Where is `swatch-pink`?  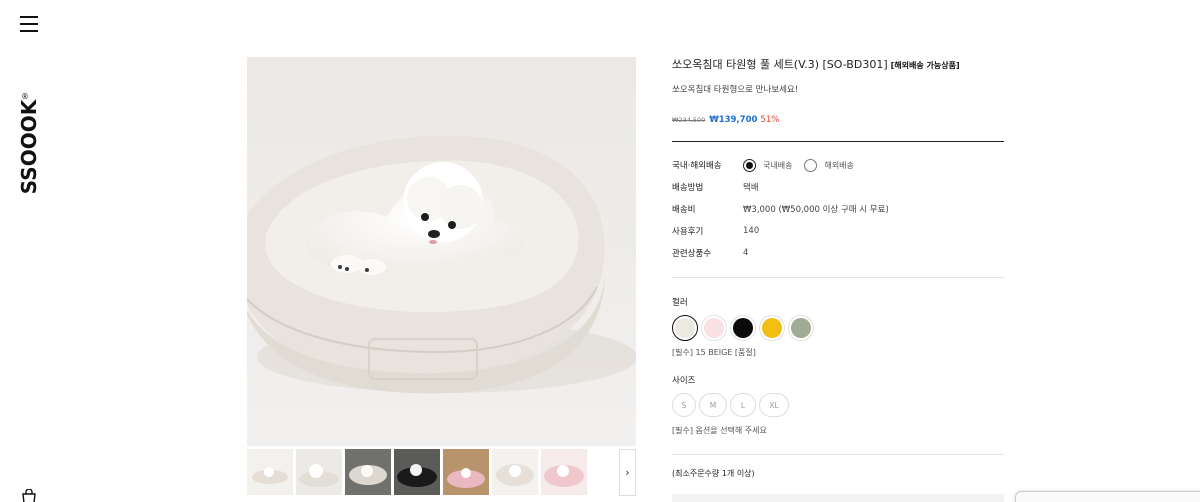 swatch-pink is located at coordinates (714, 328).